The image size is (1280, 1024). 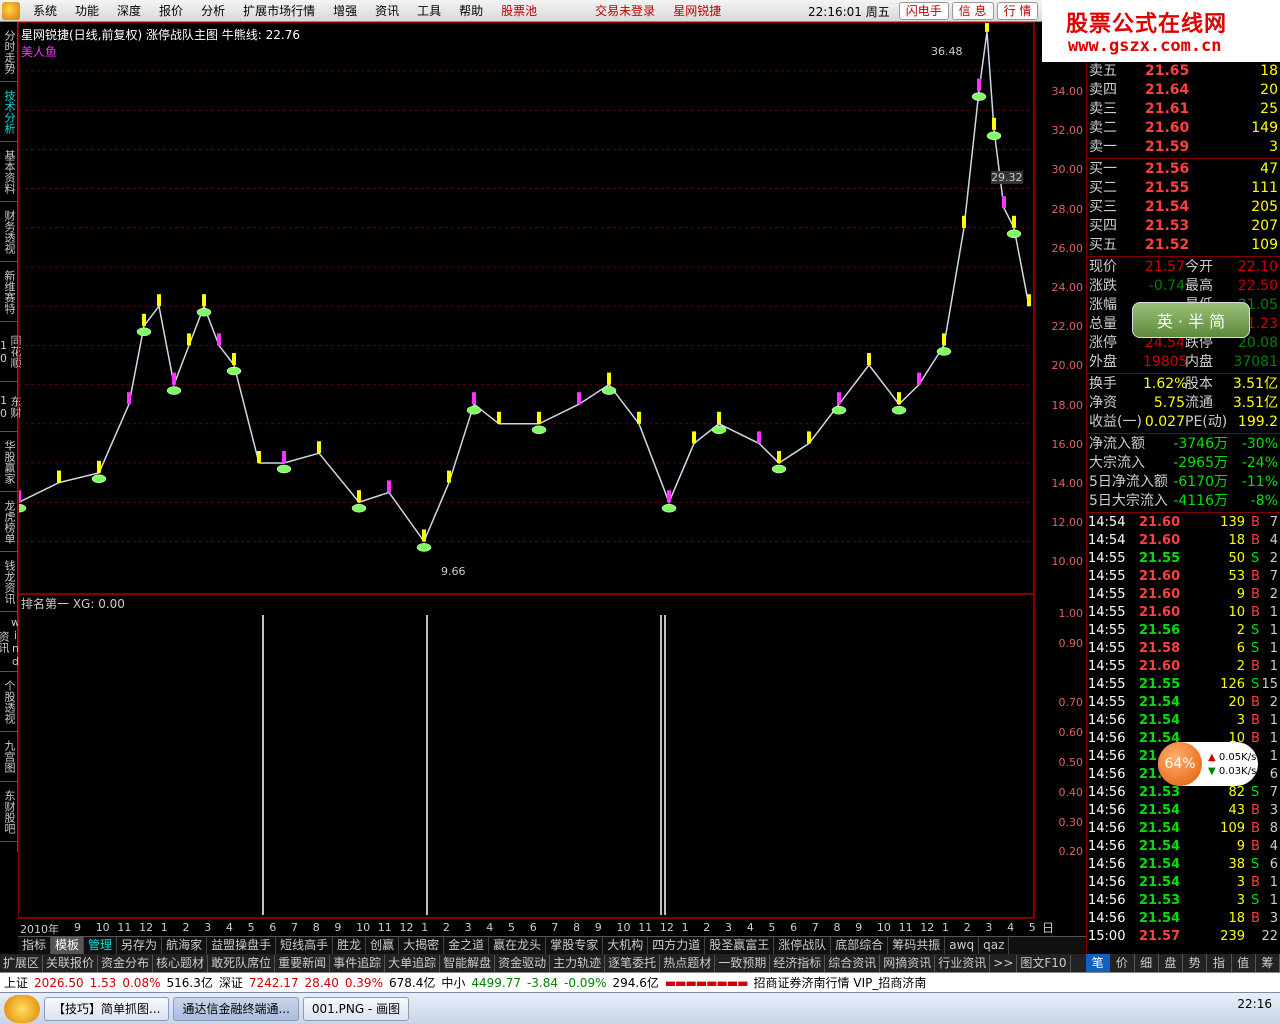 What do you see at coordinates (413, 963) in the screenshot?
I see `link-item: 大单追踪` at bounding box center [413, 963].